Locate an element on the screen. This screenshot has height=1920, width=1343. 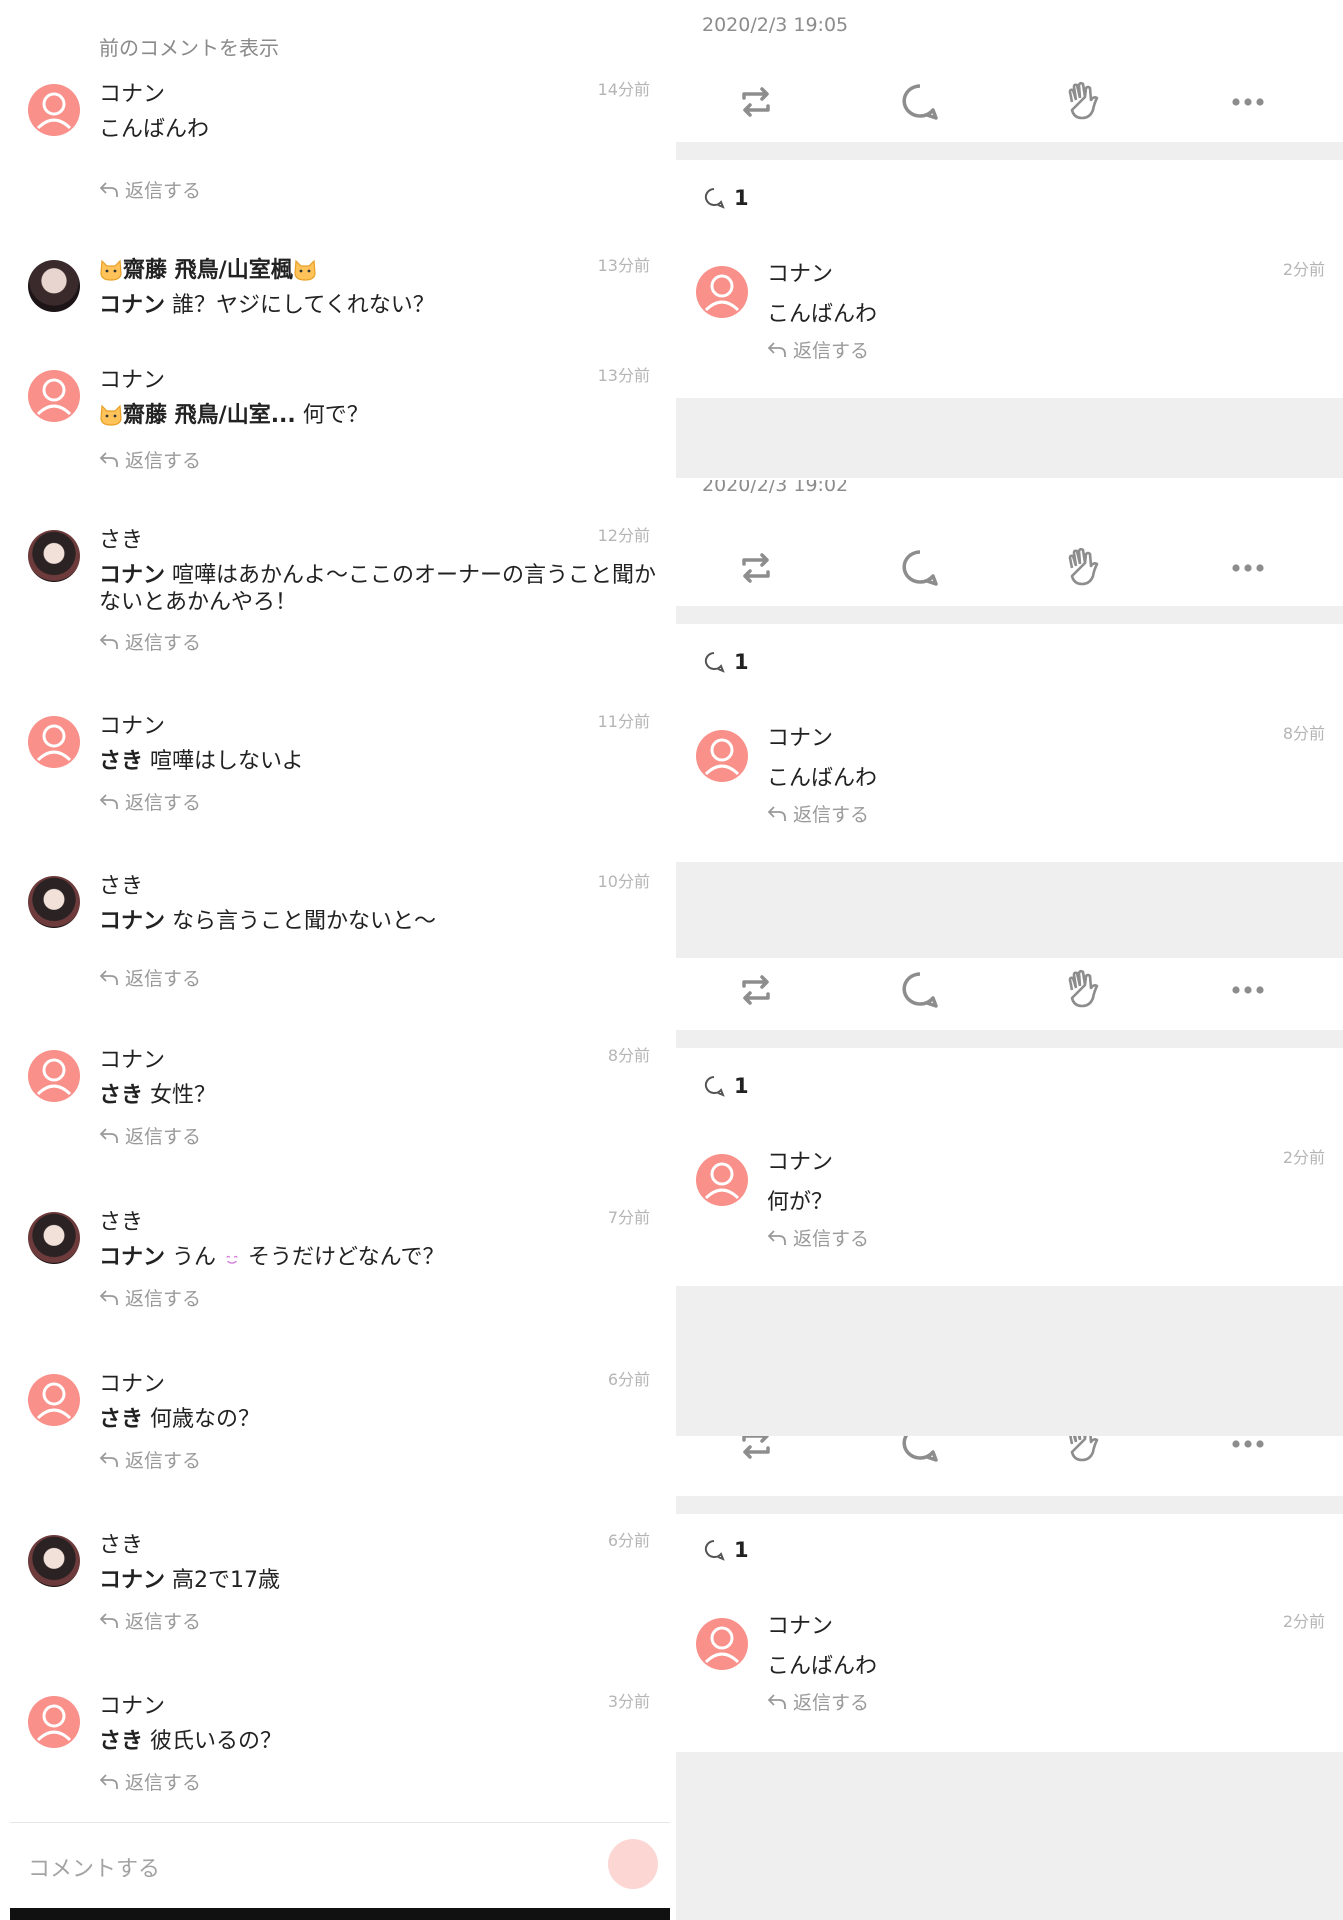
send-button is located at coordinates (633, 1864).